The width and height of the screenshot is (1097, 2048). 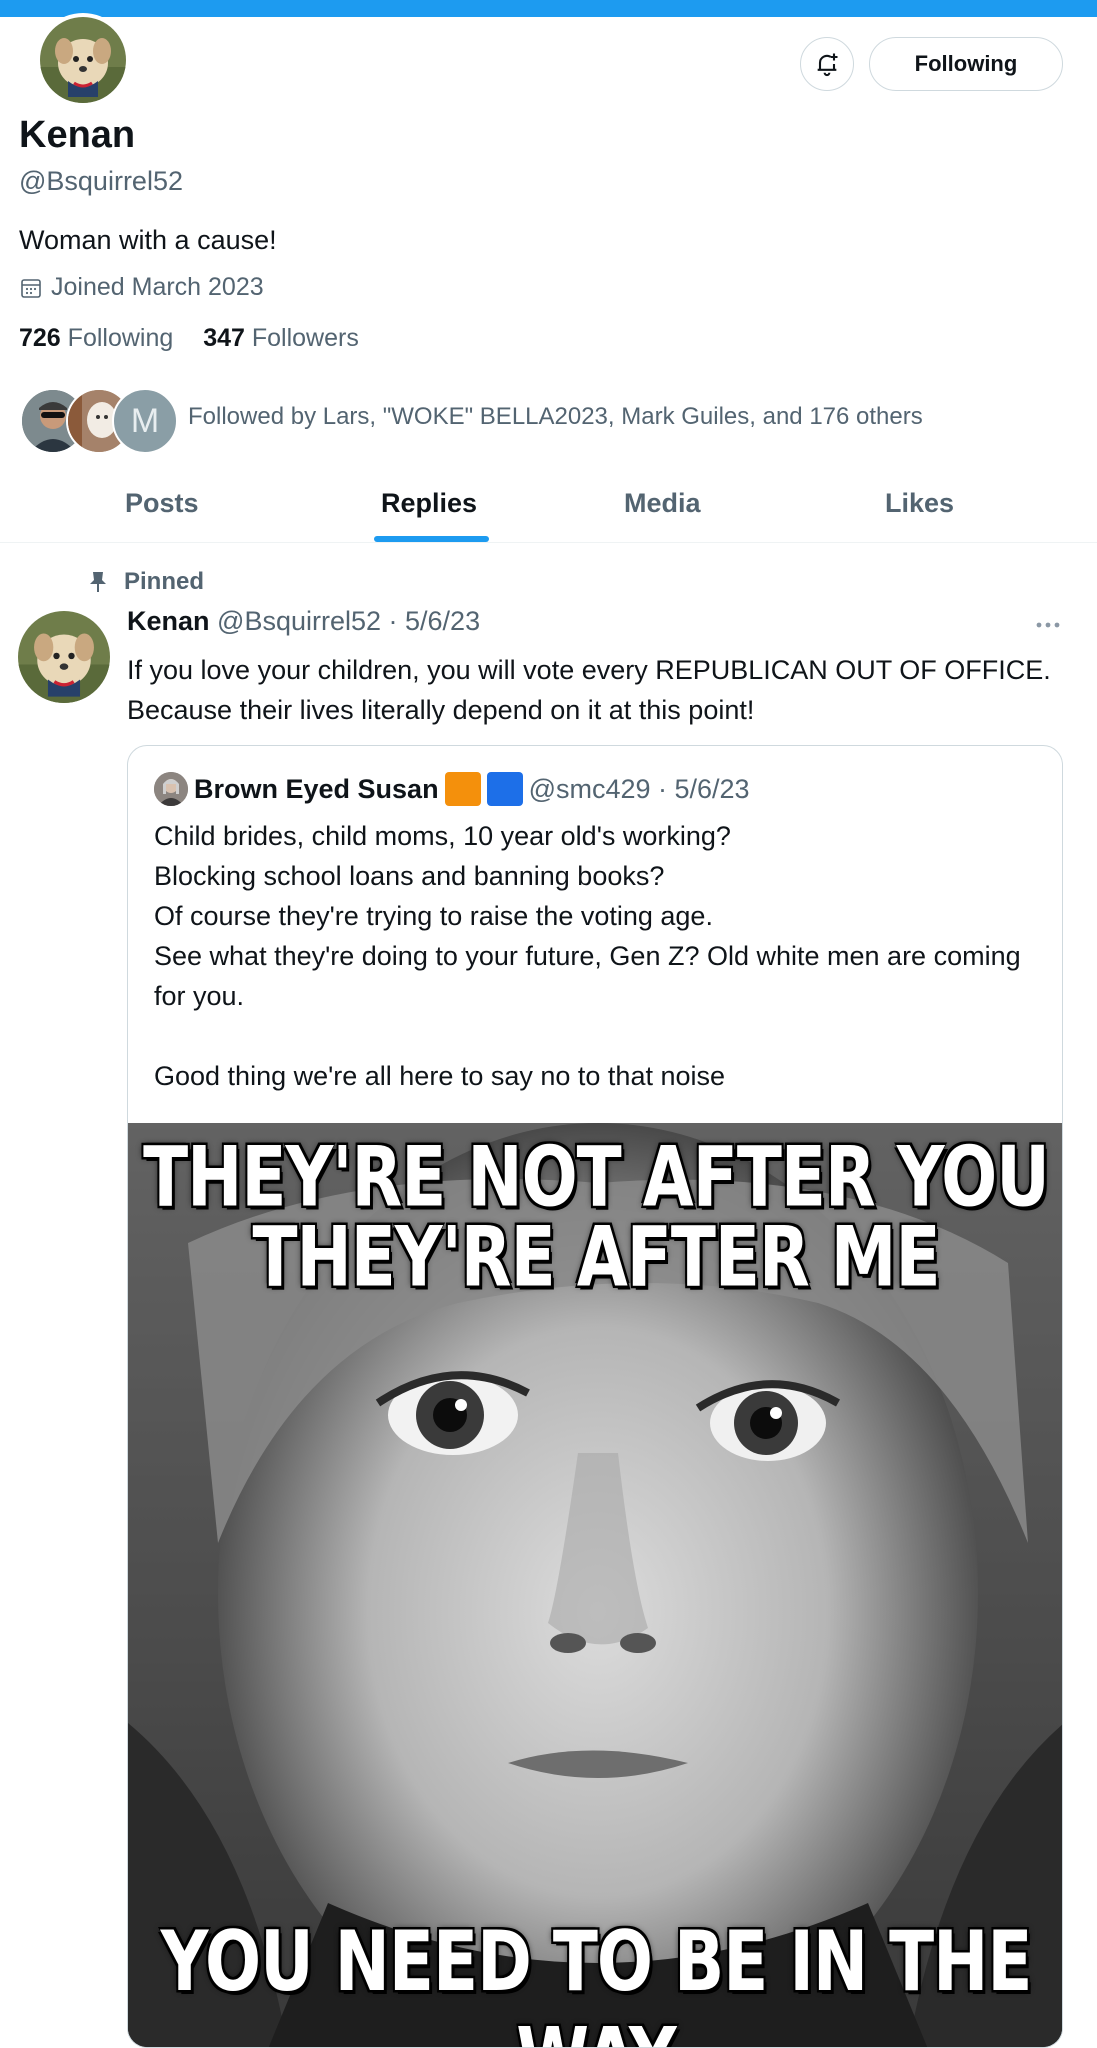 What do you see at coordinates (966, 64) in the screenshot?
I see `following-button: Following` at bounding box center [966, 64].